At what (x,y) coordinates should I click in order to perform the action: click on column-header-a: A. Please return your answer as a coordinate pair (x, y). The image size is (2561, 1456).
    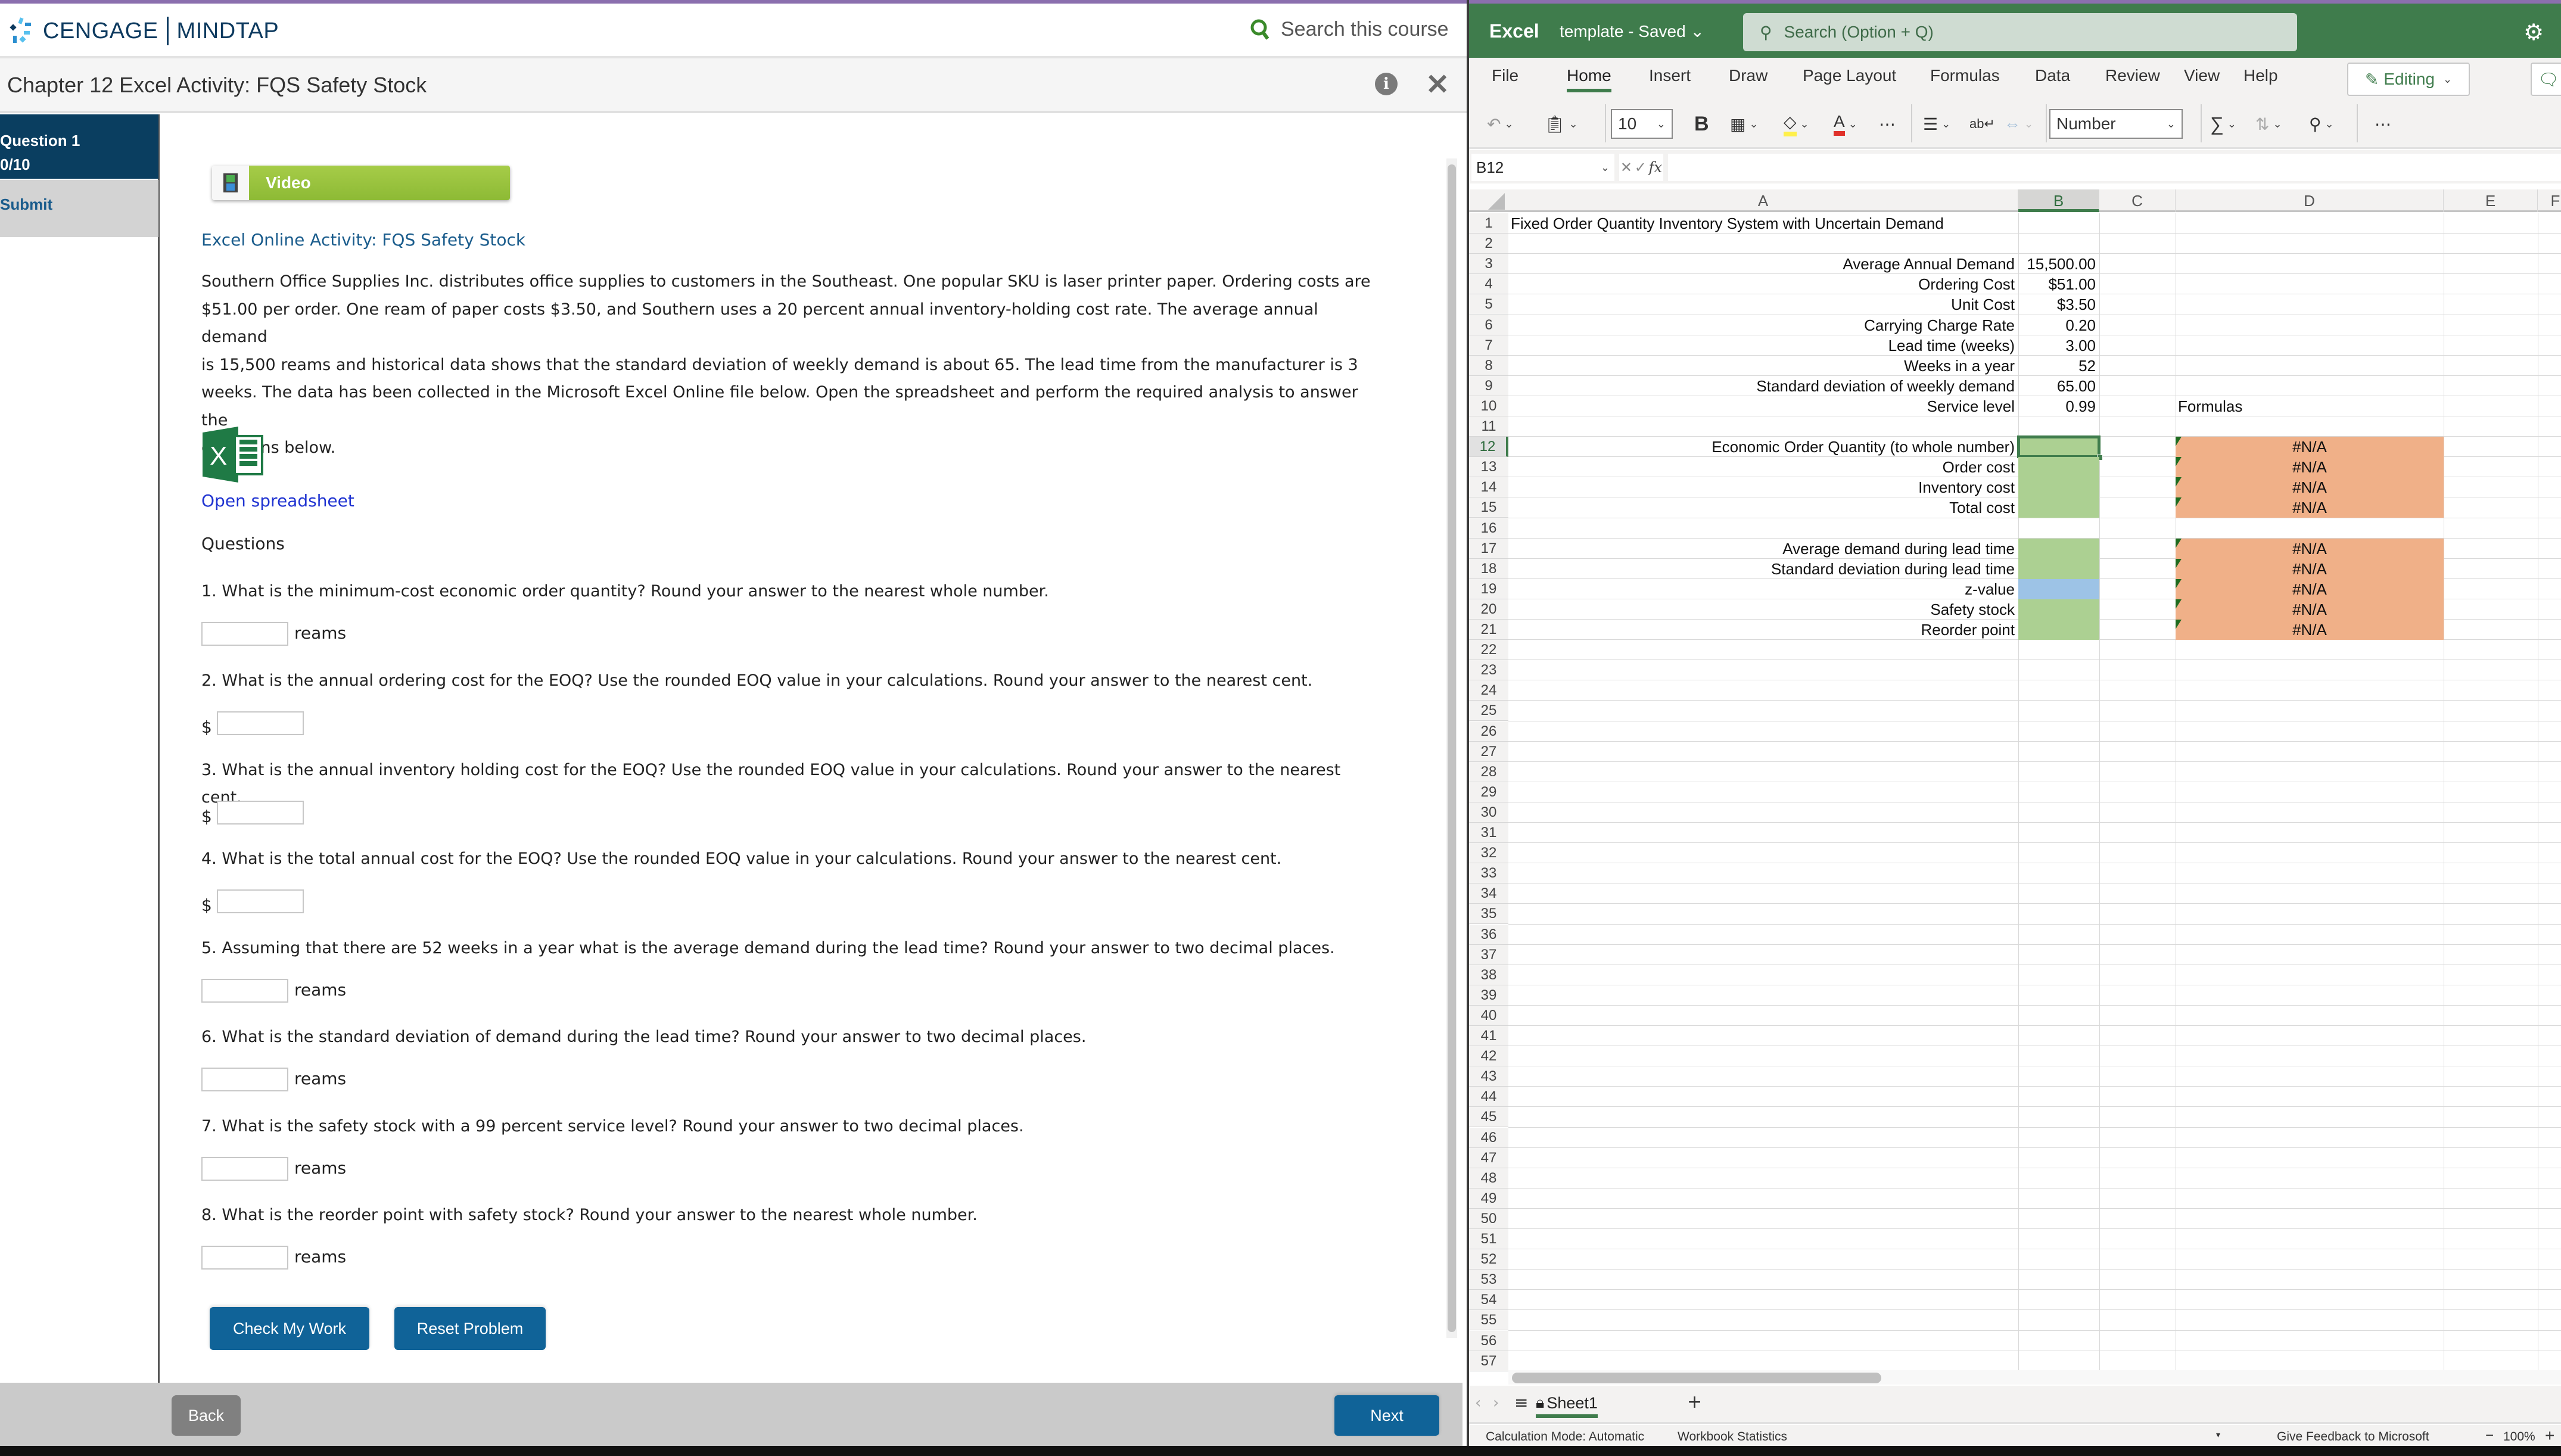
    Looking at the image, I should click on (1763, 200).